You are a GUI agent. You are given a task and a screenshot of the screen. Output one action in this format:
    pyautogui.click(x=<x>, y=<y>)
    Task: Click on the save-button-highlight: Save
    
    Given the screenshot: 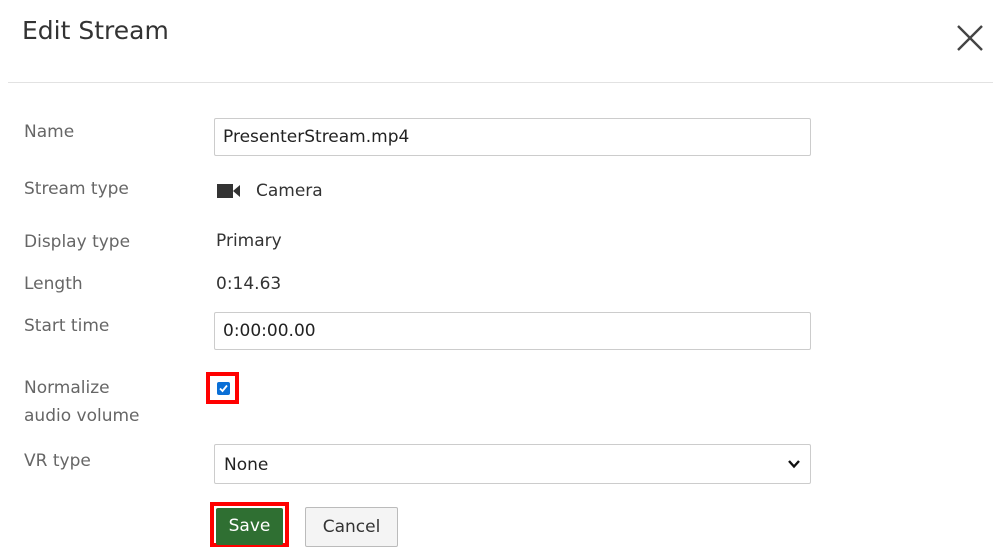 What is the action you would take?
    pyautogui.click(x=249, y=524)
    